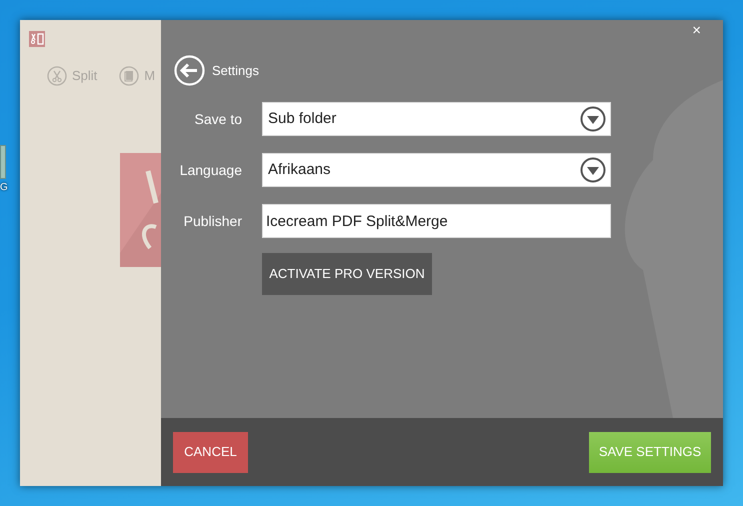 Image resolution: width=743 pixels, height=506 pixels. Describe the element at coordinates (696, 31) in the screenshot. I see `close-button: ×` at that location.